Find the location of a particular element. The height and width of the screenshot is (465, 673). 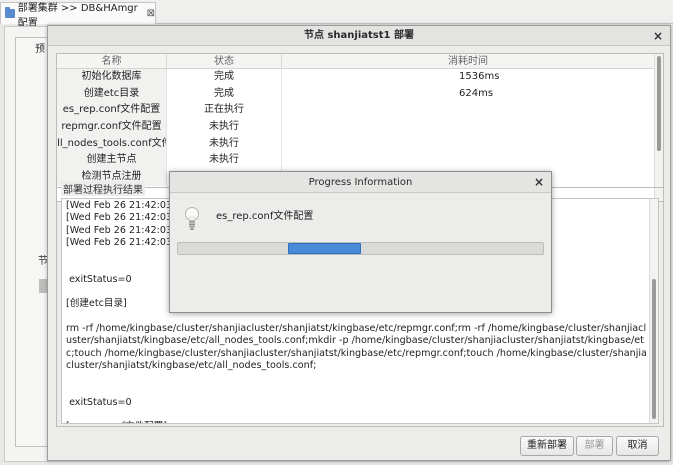

editor-tab: 部署集群 >> DB&HAmgr配置 ⊠ is located at coordinates (78, 15).